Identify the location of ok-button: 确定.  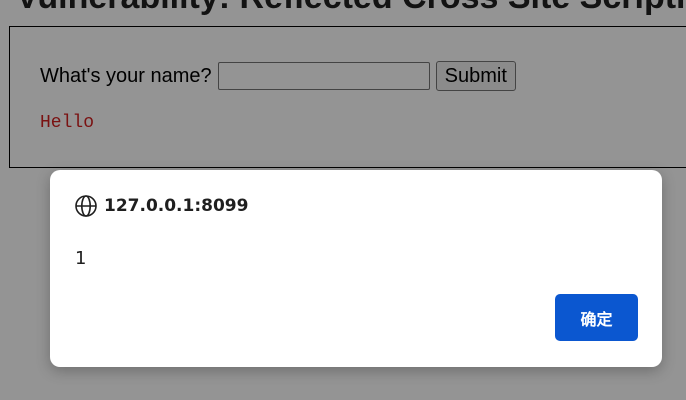
(596, 317).